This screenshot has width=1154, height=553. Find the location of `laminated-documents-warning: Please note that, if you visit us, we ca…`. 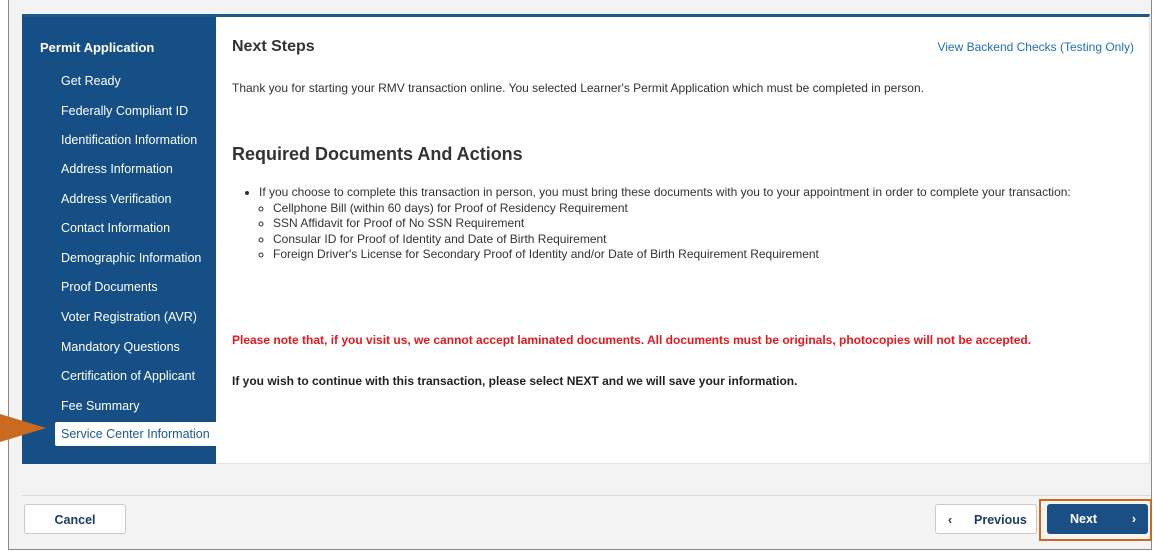

laminated-documents-warning: Please note that, if you visit us, we ca… is located at coordinates (632, 340).